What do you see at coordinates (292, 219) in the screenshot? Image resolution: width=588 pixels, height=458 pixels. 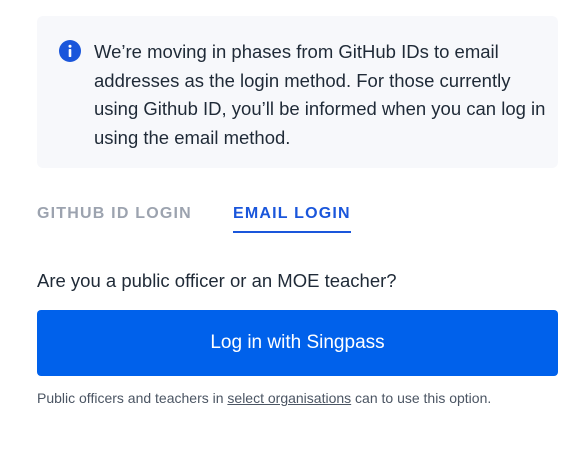 I see `tab-email-login: EMAIL LOGIN` at bounding box center [292, 219].